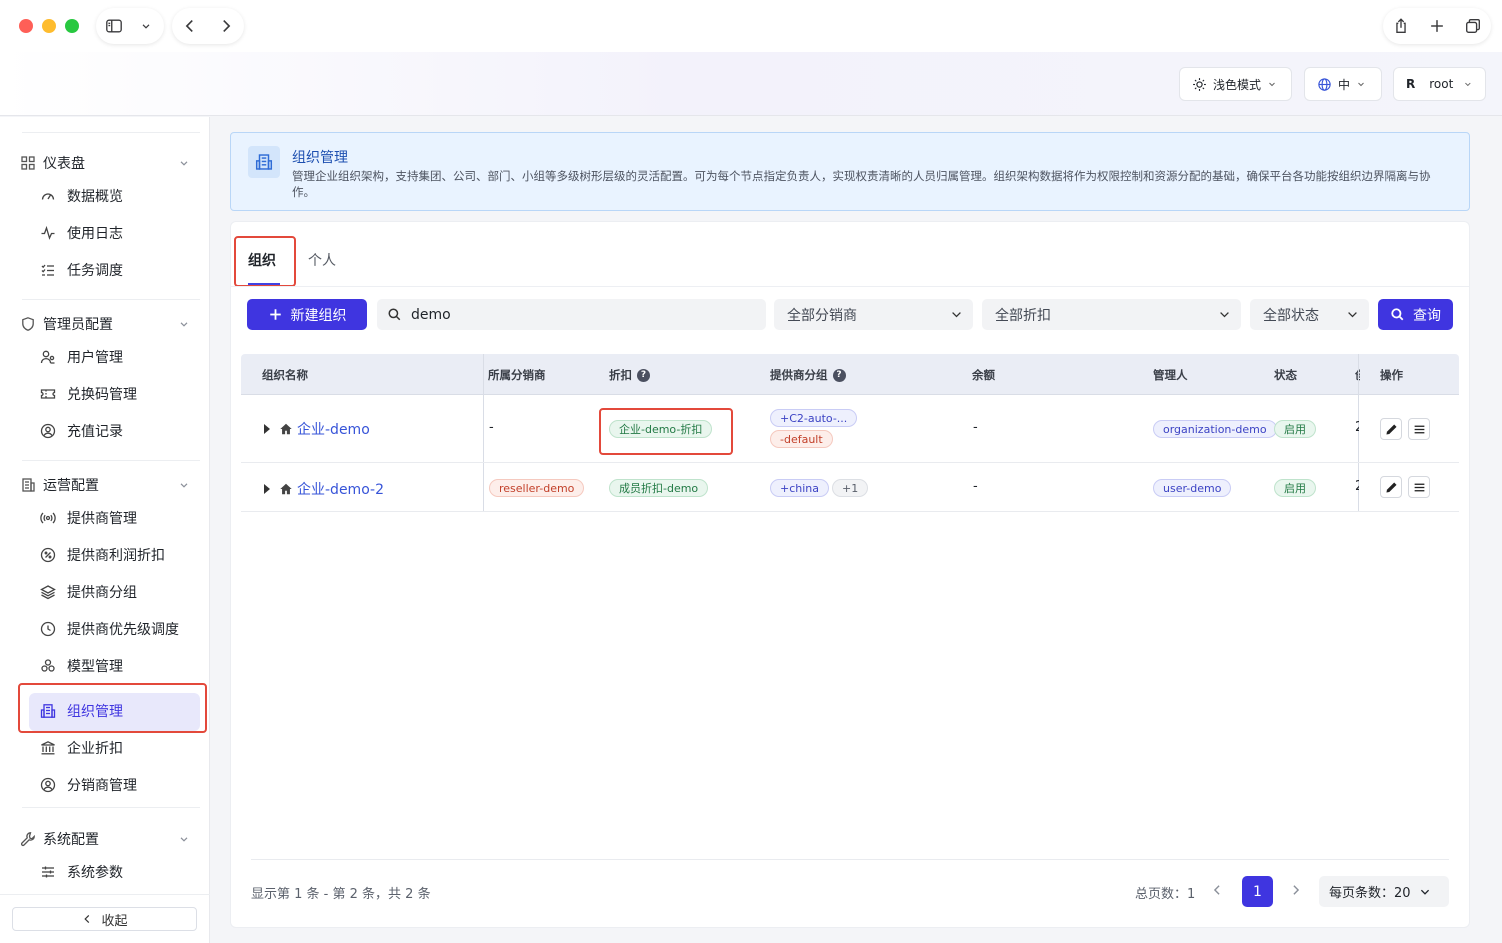 Image resolution: width=1502 pixels, height=943 pixels. I want to click on sidebar-group-operations: 运营配置, so click(106, 485).